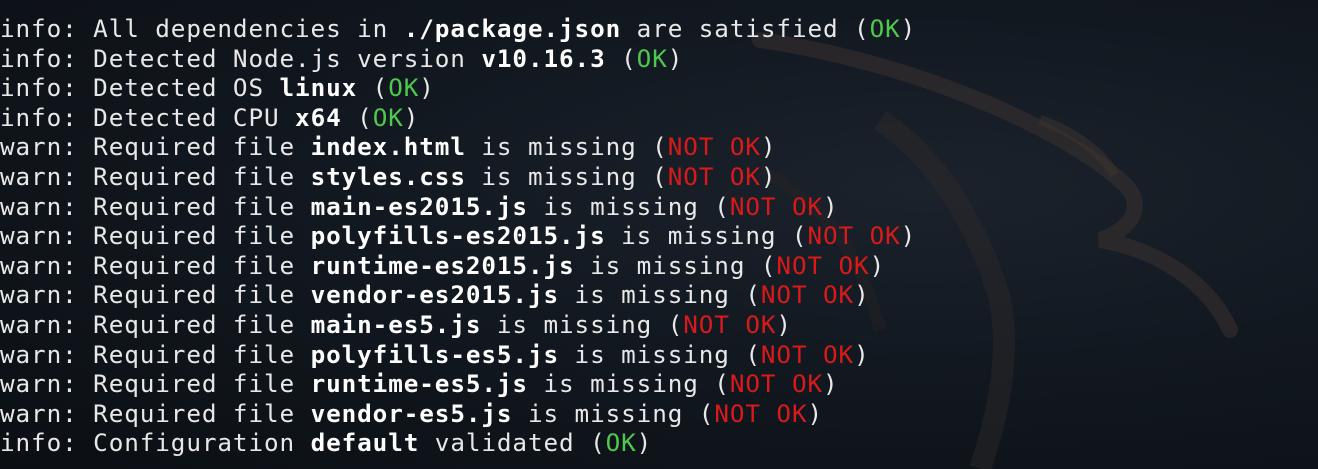 The height and width of the screenshot is (469, 1318). Describe the element at coordinates (396, 324) in the screenshot. I see `log-highlight-text: main-es5.js` at that location.